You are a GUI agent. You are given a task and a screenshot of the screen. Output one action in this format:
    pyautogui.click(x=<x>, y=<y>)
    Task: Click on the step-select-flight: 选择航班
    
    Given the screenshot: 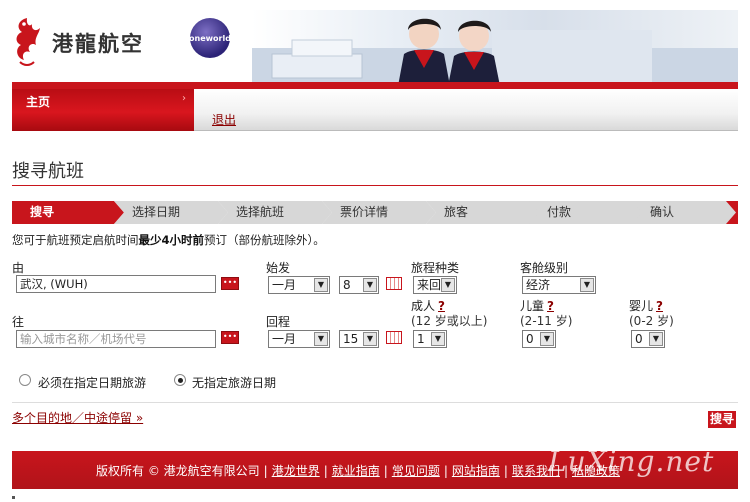 What is the action you would take?
    pyautogui.click(x=275, y=212)
    